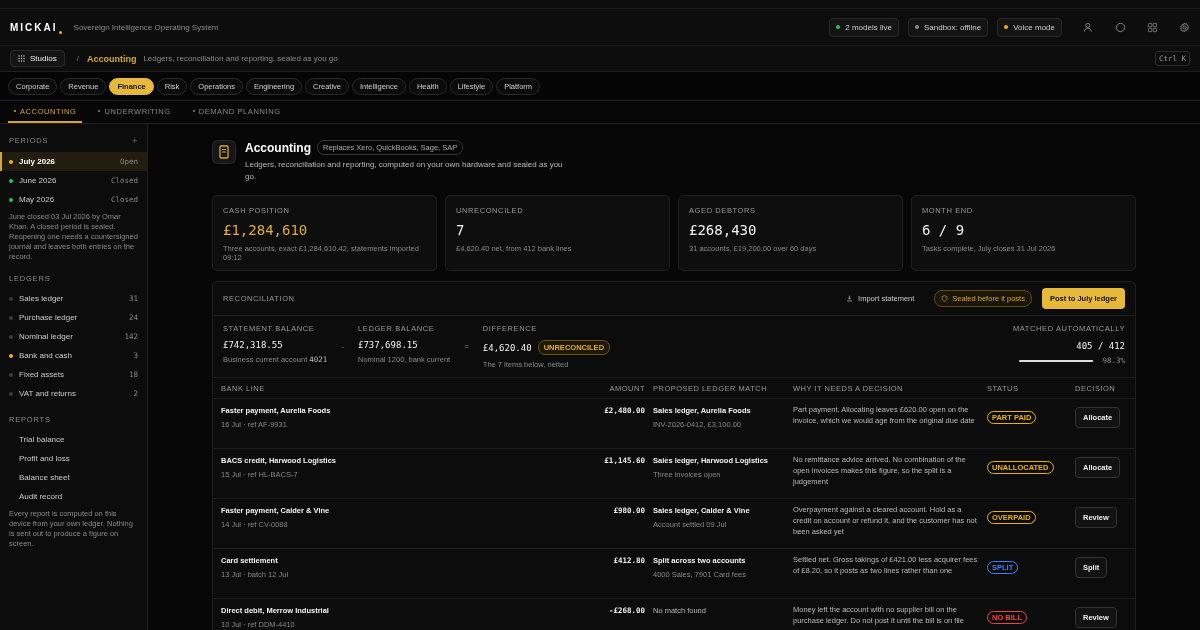 The height and width of the screenshot is (630, 1200). What do you see at coordinates (42, 298) in the screenshot?
I see `ledger-label: Sales ledger` at bounding box center [42, 298].